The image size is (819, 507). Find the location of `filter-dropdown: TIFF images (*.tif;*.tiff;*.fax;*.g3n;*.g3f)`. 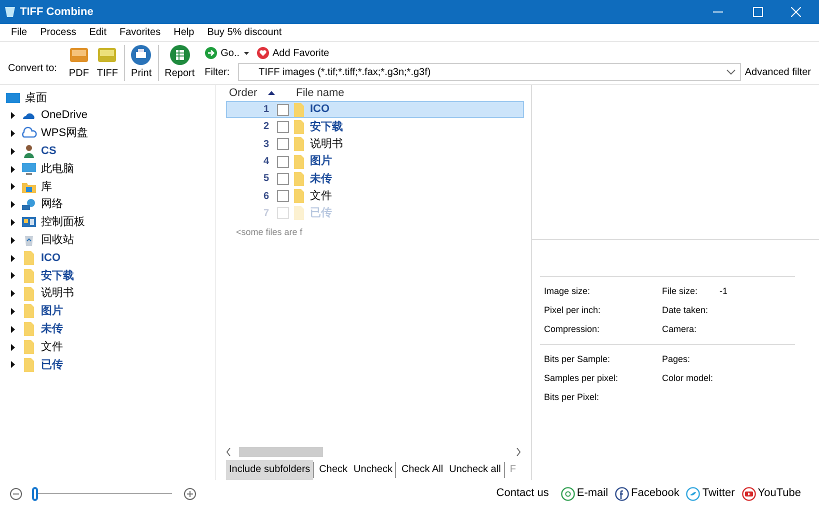

filter-dropdown: TIFF images (*.tif;*.tiff;*.fax;*.g3n;*.g3f) is located at coordinates (489, 72).